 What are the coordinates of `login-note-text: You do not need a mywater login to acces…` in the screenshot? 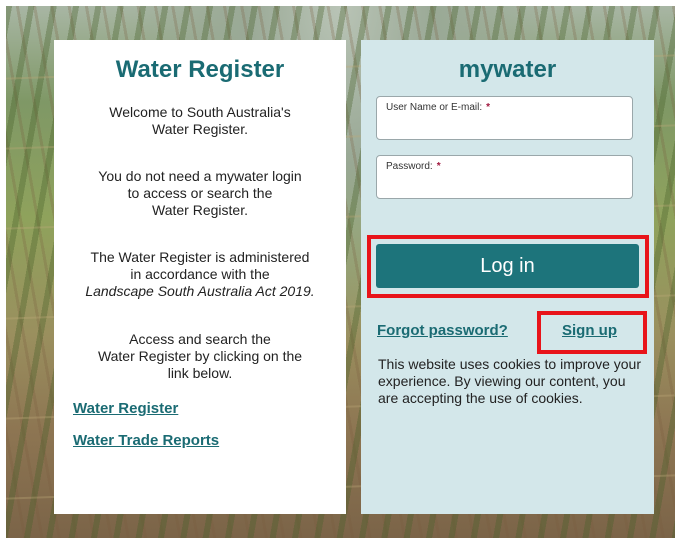 It's located at (200, 193).